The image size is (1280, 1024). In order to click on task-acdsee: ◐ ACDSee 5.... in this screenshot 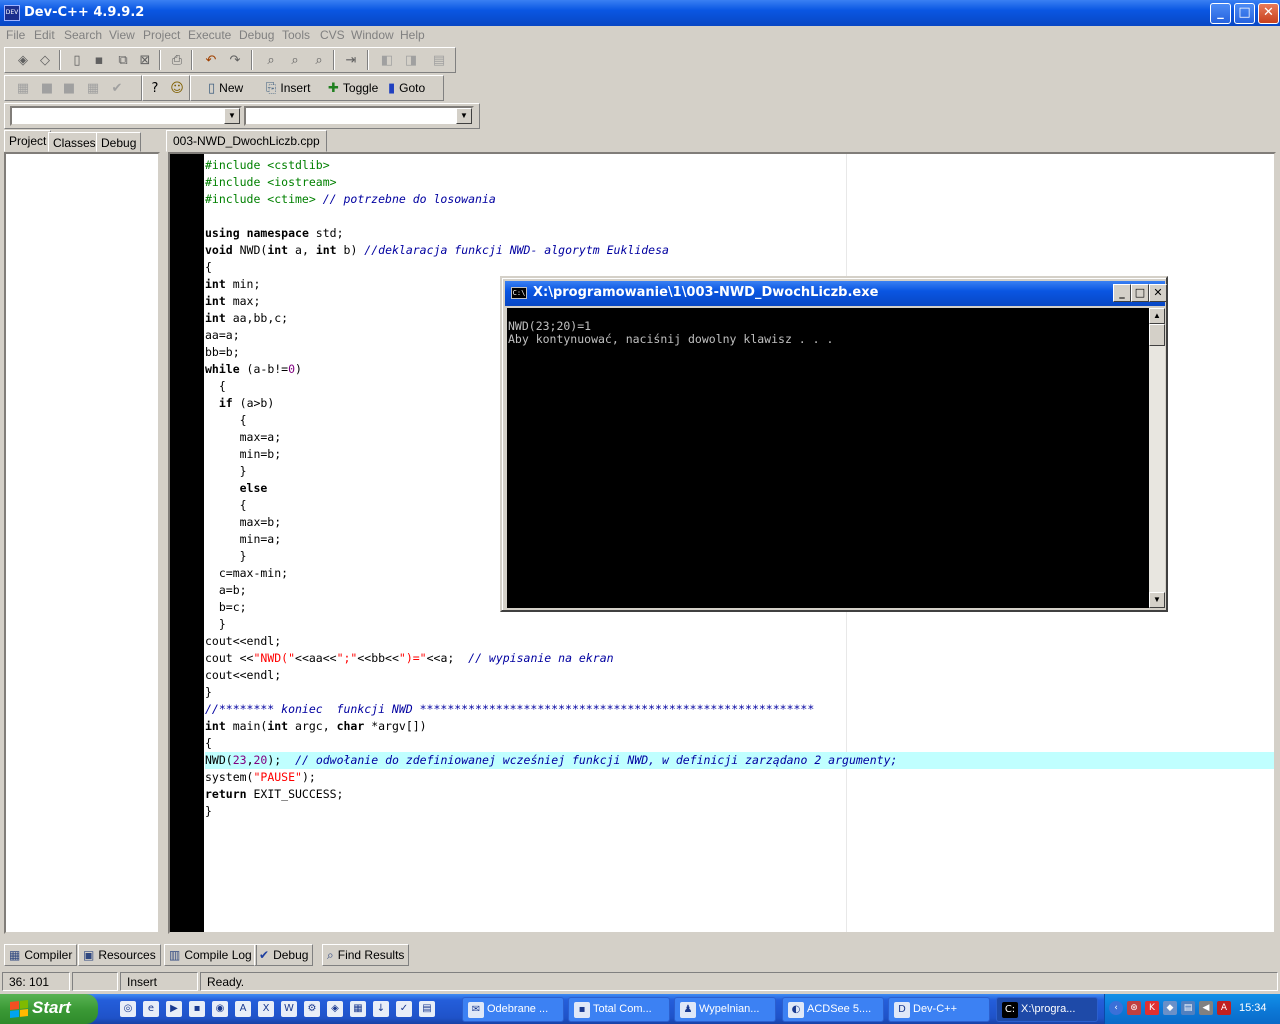, I will do `click(833, 1009)`.